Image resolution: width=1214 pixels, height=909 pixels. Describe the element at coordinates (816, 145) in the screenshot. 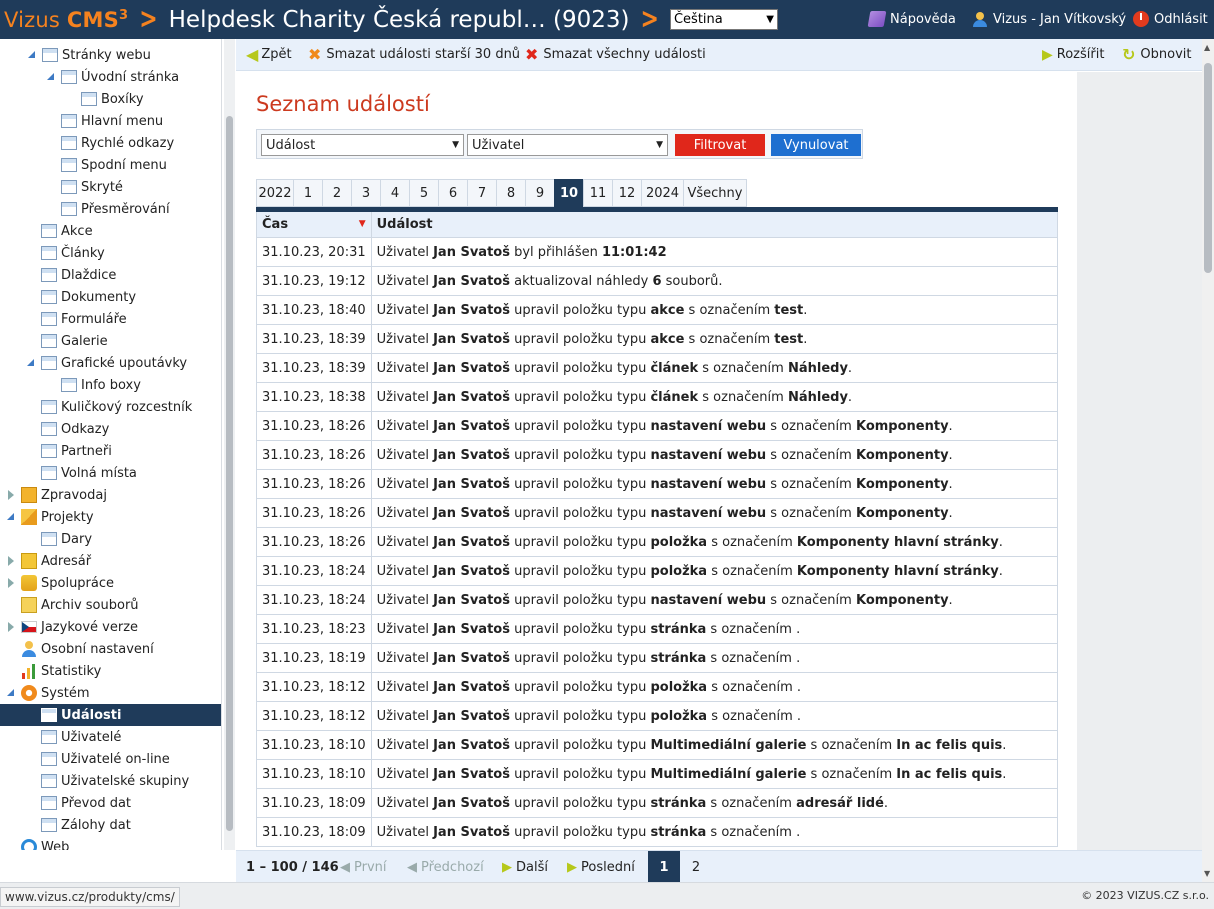

I see `reset-button: Vynulovat` at that location.